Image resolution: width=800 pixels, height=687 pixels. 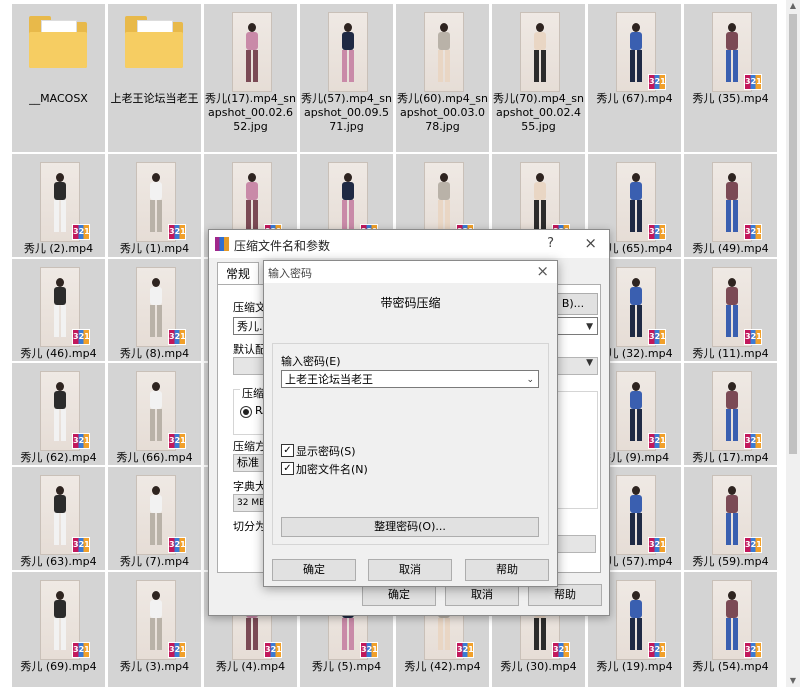 I want to click on ok-label: 确定, so click(x=399, y=594).